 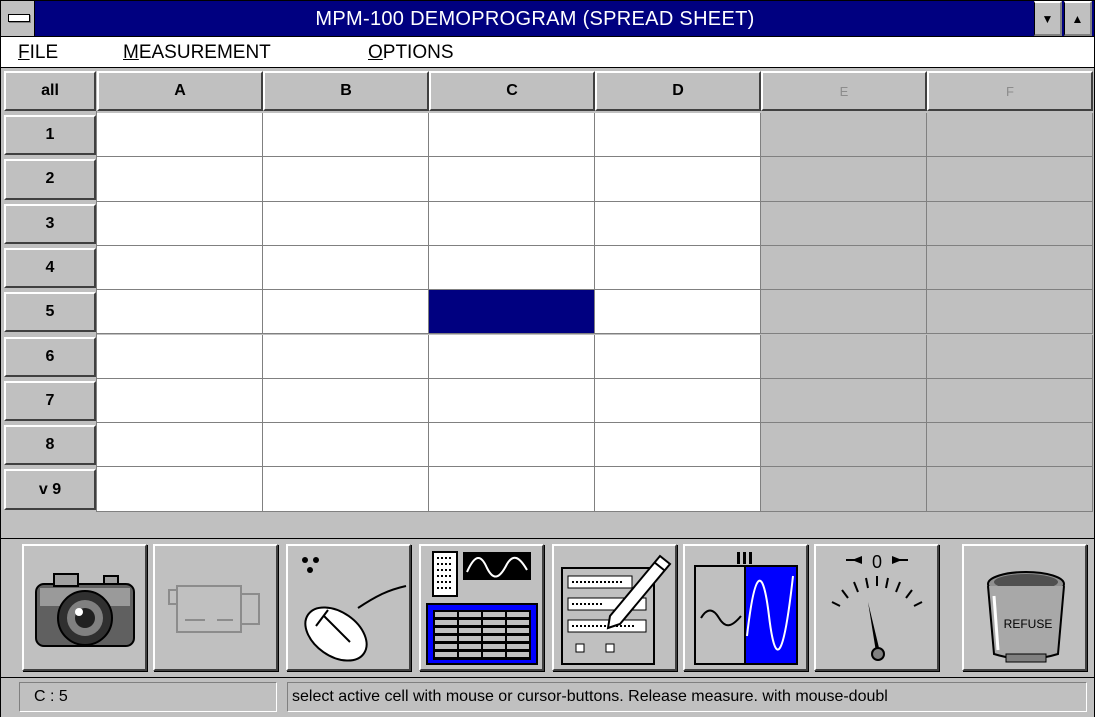 What do you see at coordinates (512, 135) in the screenshot?
I see `cell-c1` at bounding box center [512, 135].